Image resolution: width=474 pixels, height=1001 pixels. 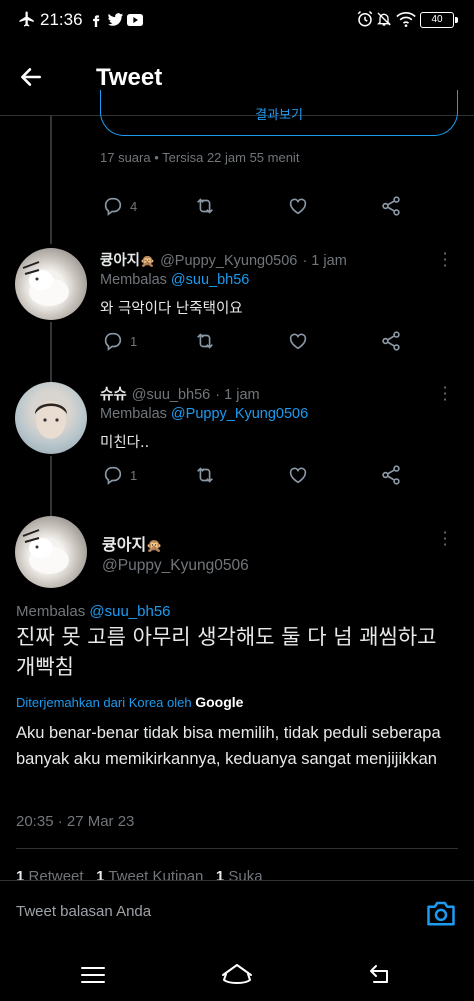 I want to click on user-handle: @suu_bh56, so click(x=171, y=395).